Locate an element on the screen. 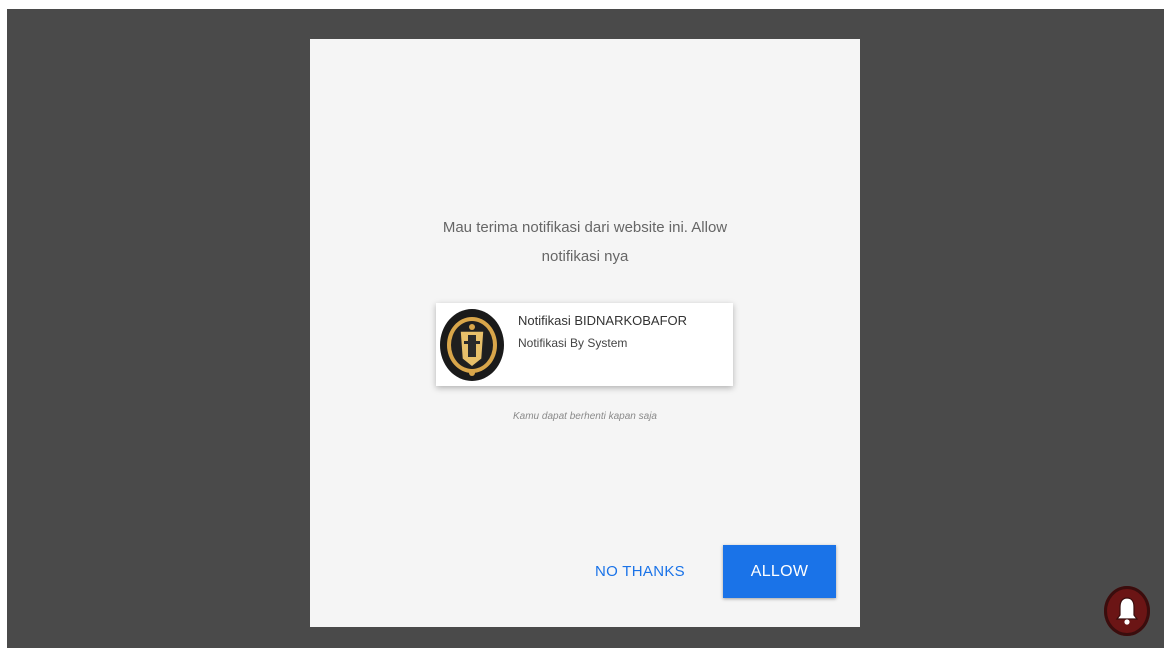  bell-icon is located at coordinates (1127, 611).